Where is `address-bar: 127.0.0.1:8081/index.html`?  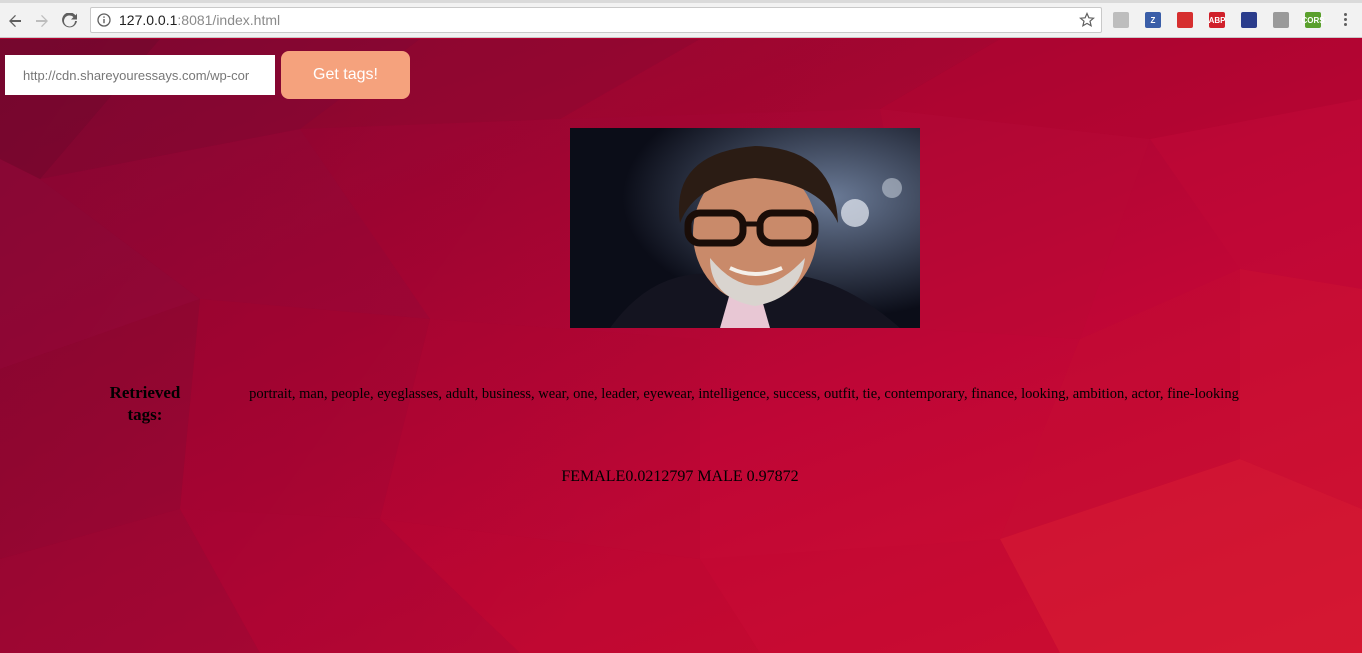
address-bar: 127.0.0.1:8081/index.html is located at coordinates (596, 20).